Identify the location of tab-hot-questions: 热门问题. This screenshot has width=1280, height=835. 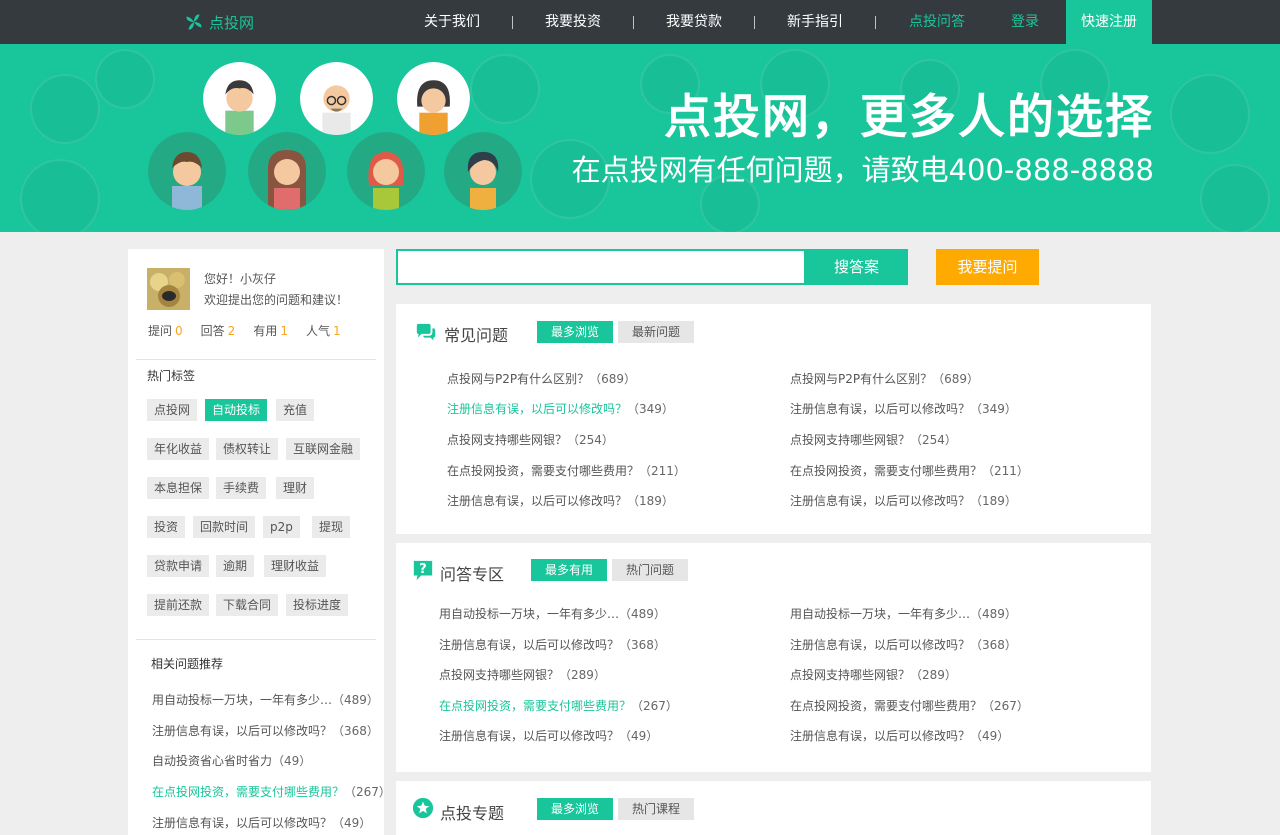
(650, 570).